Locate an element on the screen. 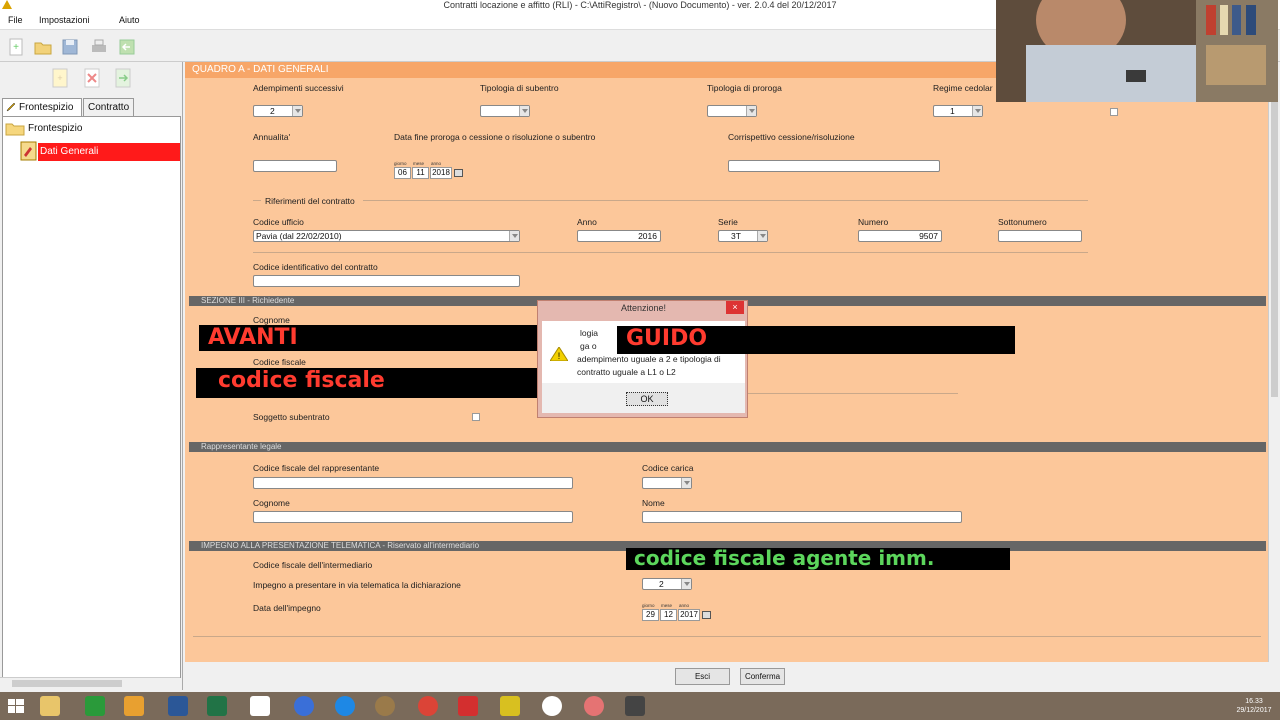 Image resolution: width=1280 pixels, height=720 pixels. internet-explorer-icon is located at coordinates (345, 706).